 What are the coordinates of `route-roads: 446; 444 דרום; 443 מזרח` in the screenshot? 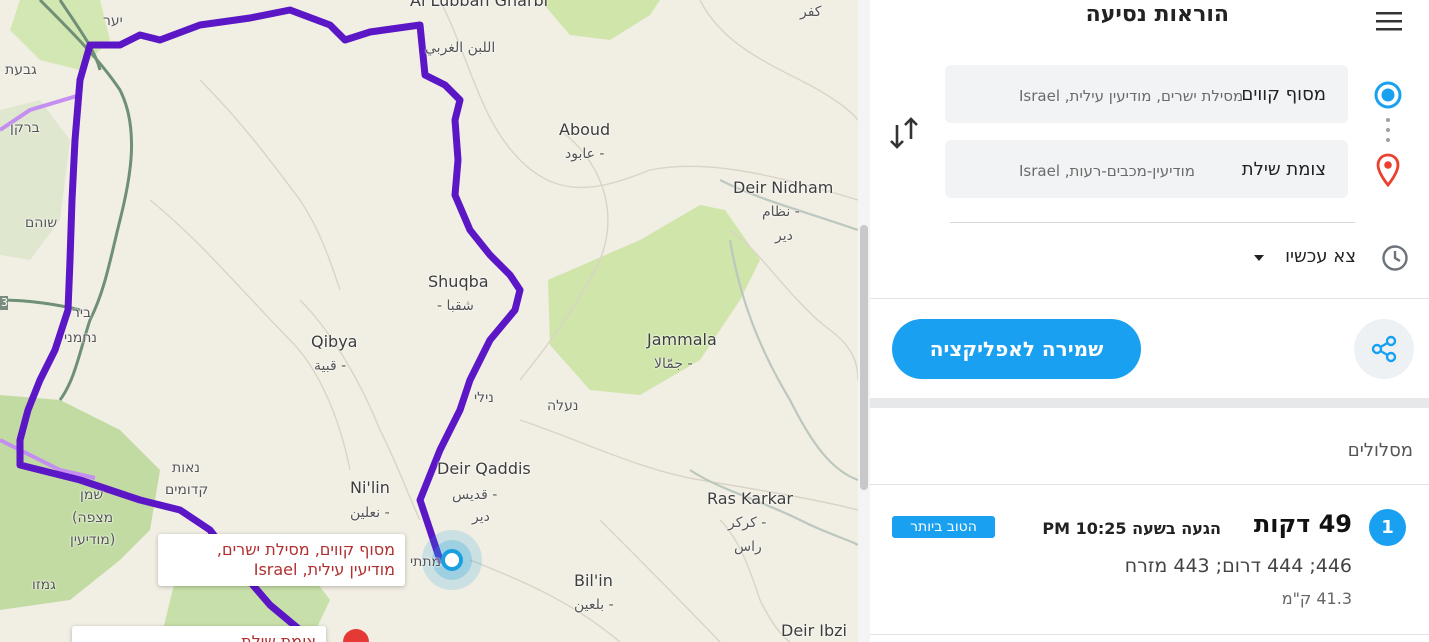 It's located at (1238, 566).